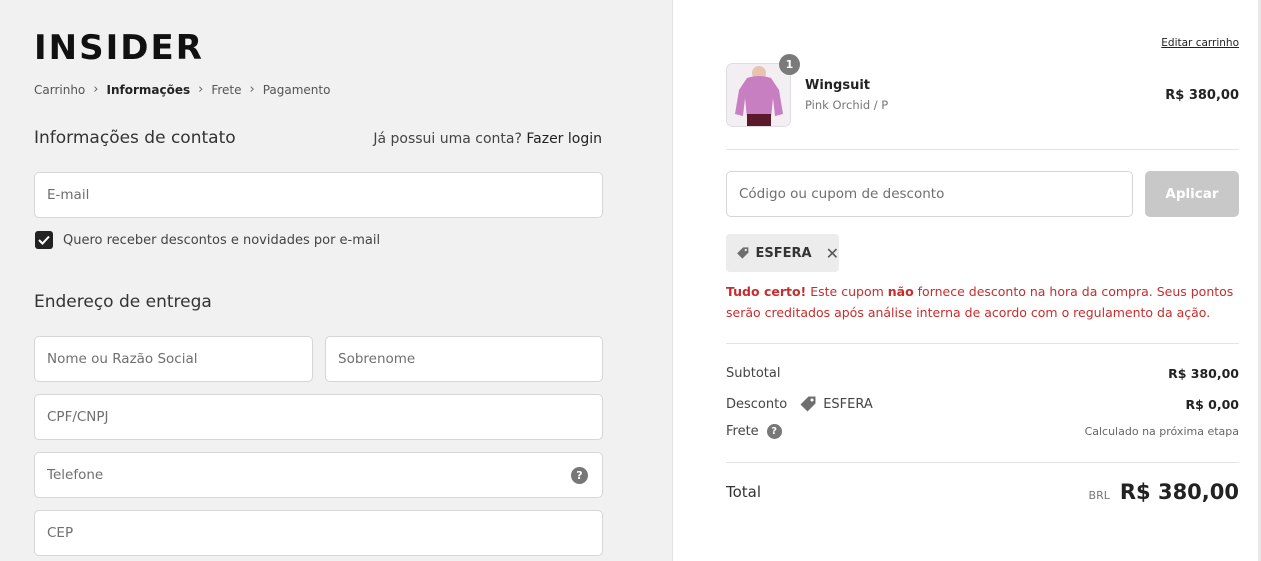 This screenshot has height=561, width=1261. I want to click on product-variant: Pink Orchid / P, so click(847, 105).